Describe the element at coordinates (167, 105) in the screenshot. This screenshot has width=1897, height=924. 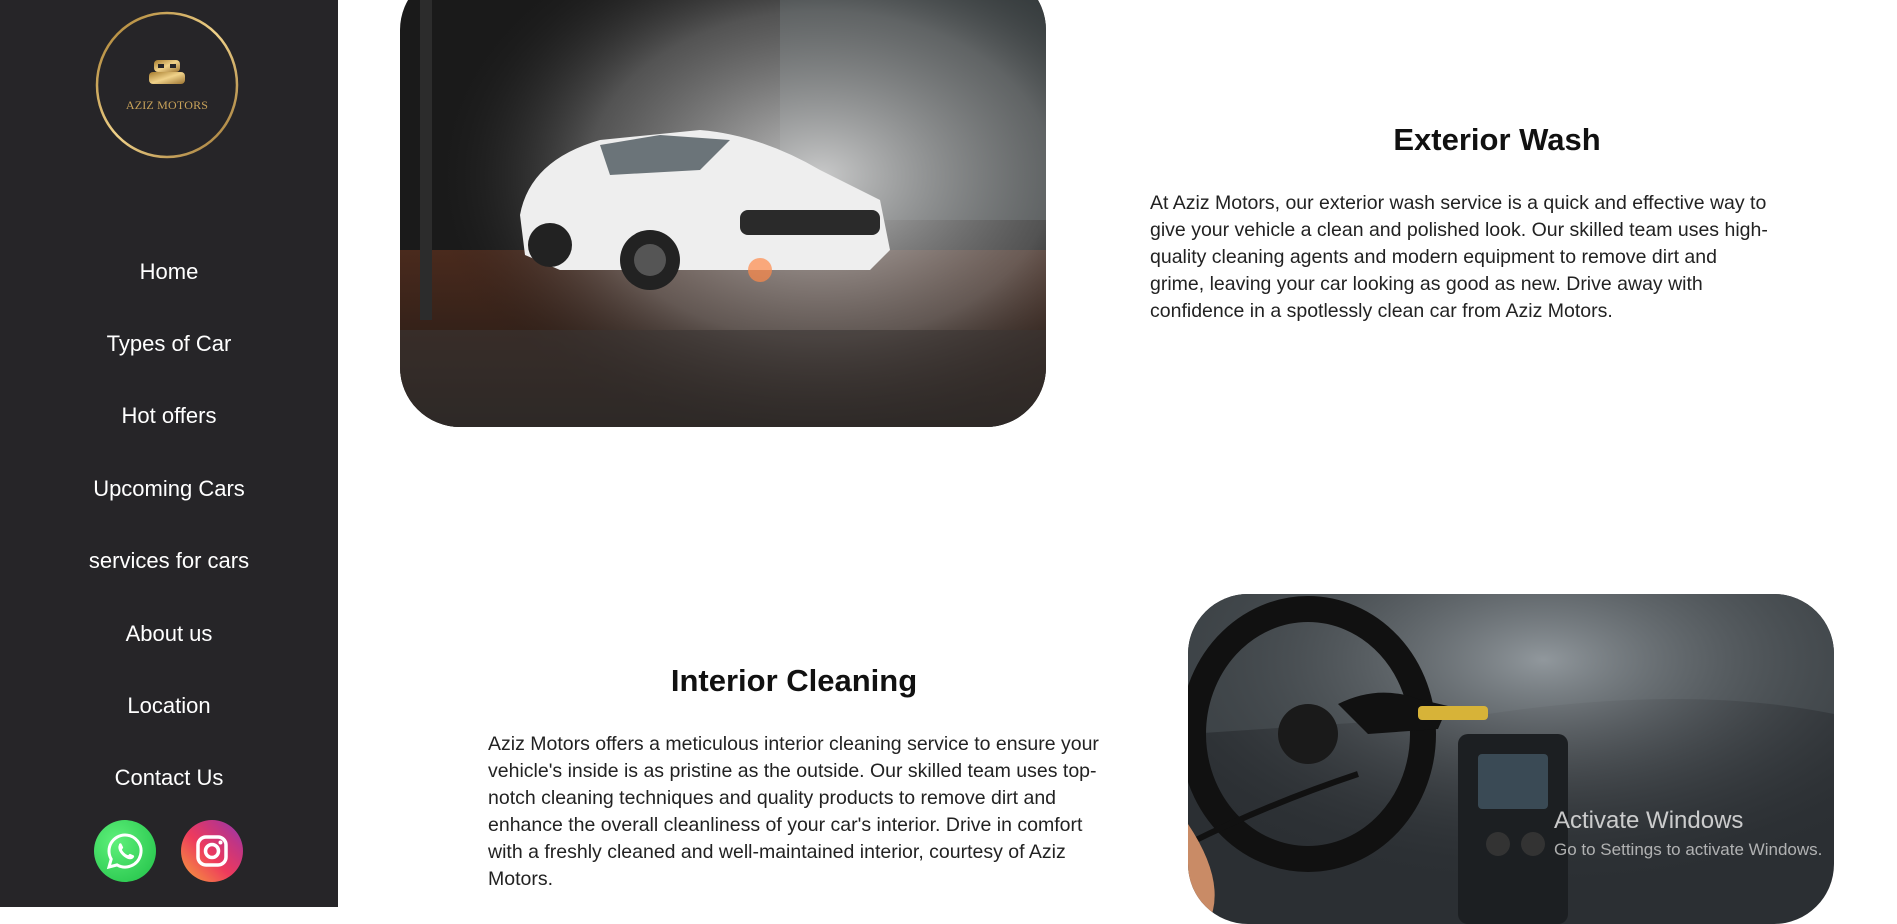
I see `logo-text: AZIZ MOTORS` at that location.